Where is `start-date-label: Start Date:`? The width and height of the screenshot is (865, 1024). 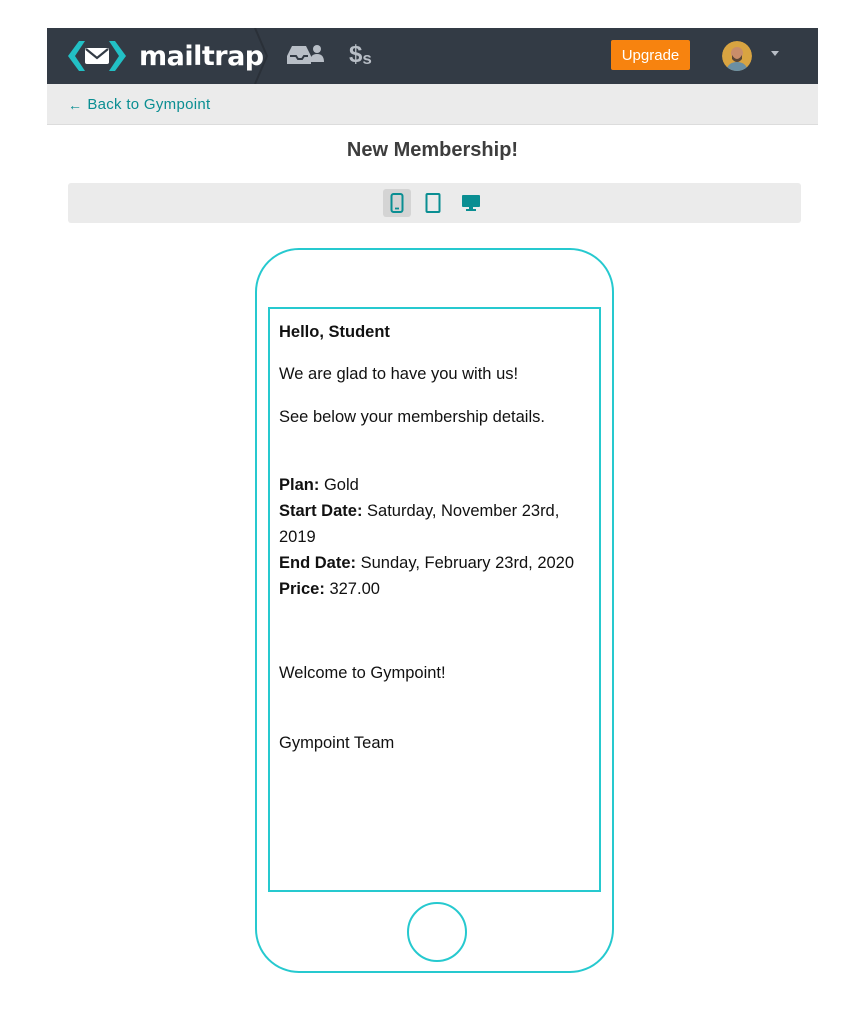
start-date-label: Start Date: is located at coordinates (321, 511).